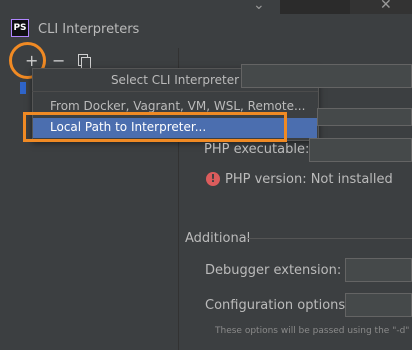 The image size is (412, 350). Describe the element at coordinates (326, 76) in the screenshot. I see `name-field` at that location.